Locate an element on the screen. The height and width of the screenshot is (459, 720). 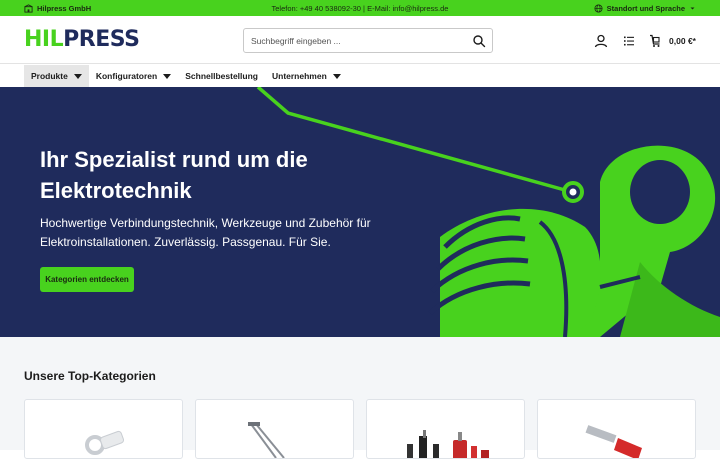
category-card-wire-ferrules is located at coordinates (616, 429).